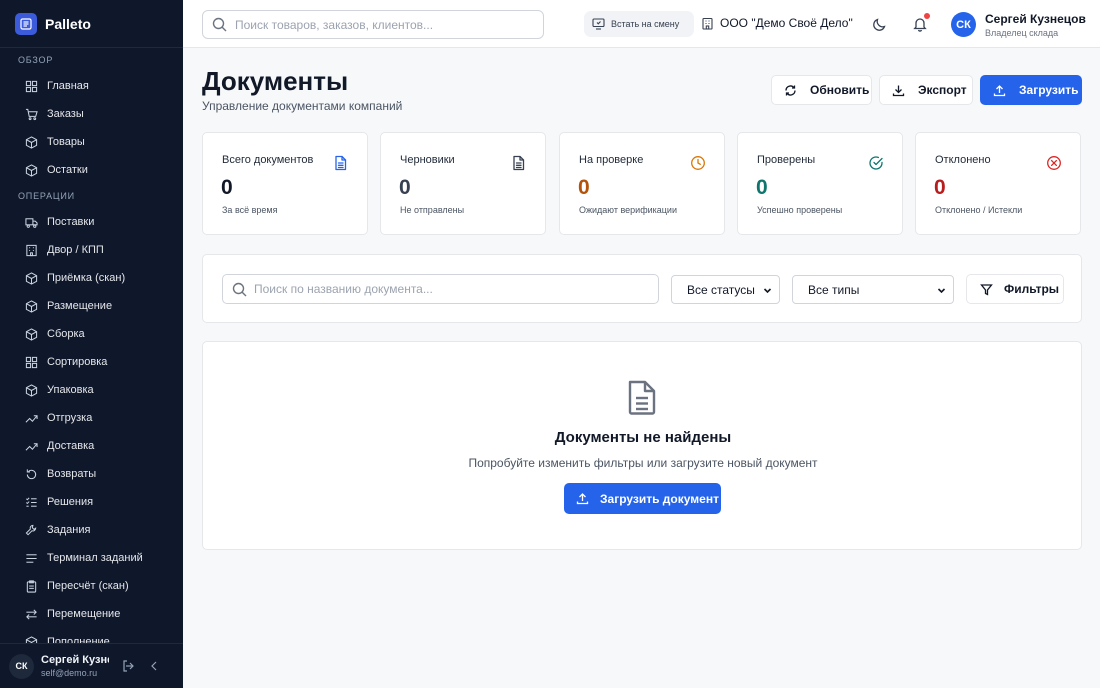 The height and width of the screenshot is (688, 1100). Describe the element at coordinates (302, 106) in the screenshot. I see `page-subtitle: Управление документами компаний` at that location.